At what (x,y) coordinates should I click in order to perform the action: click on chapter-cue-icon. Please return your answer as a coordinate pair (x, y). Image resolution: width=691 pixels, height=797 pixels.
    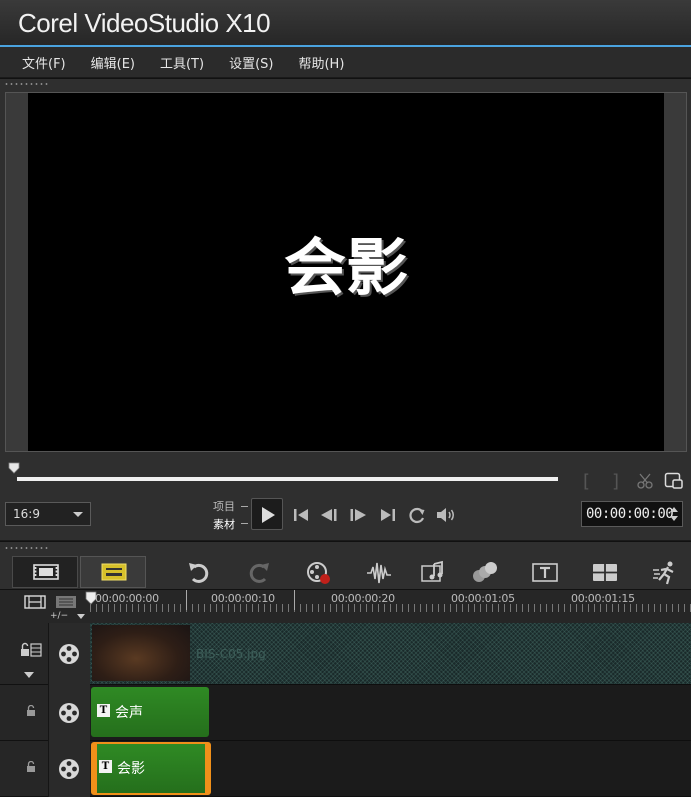
    Looking at the image, I should click on (66, 602).